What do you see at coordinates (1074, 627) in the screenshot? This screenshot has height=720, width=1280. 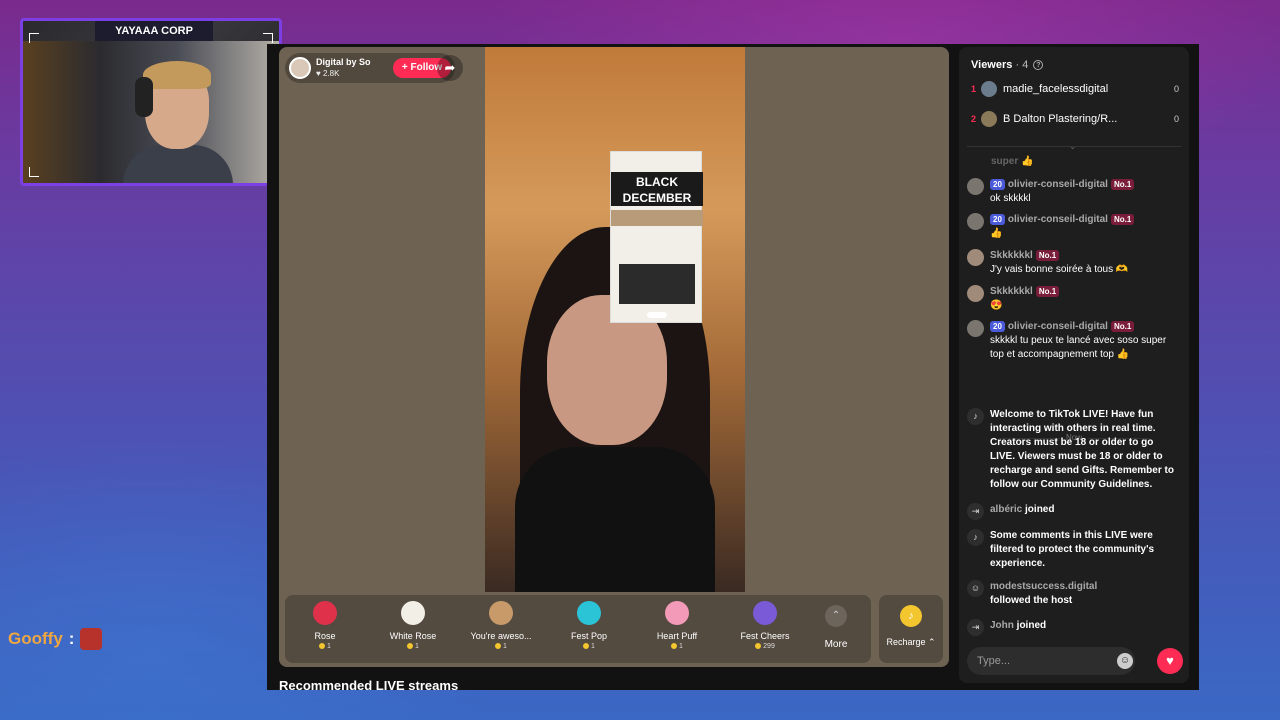 I see `join-message: ⇥ John joined` at bounding box center [1074, 627].